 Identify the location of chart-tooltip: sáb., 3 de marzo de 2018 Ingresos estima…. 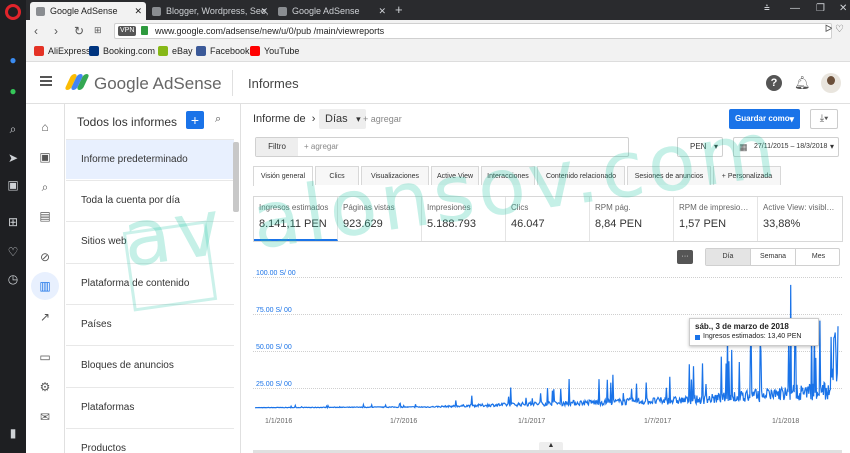
(754, 332).